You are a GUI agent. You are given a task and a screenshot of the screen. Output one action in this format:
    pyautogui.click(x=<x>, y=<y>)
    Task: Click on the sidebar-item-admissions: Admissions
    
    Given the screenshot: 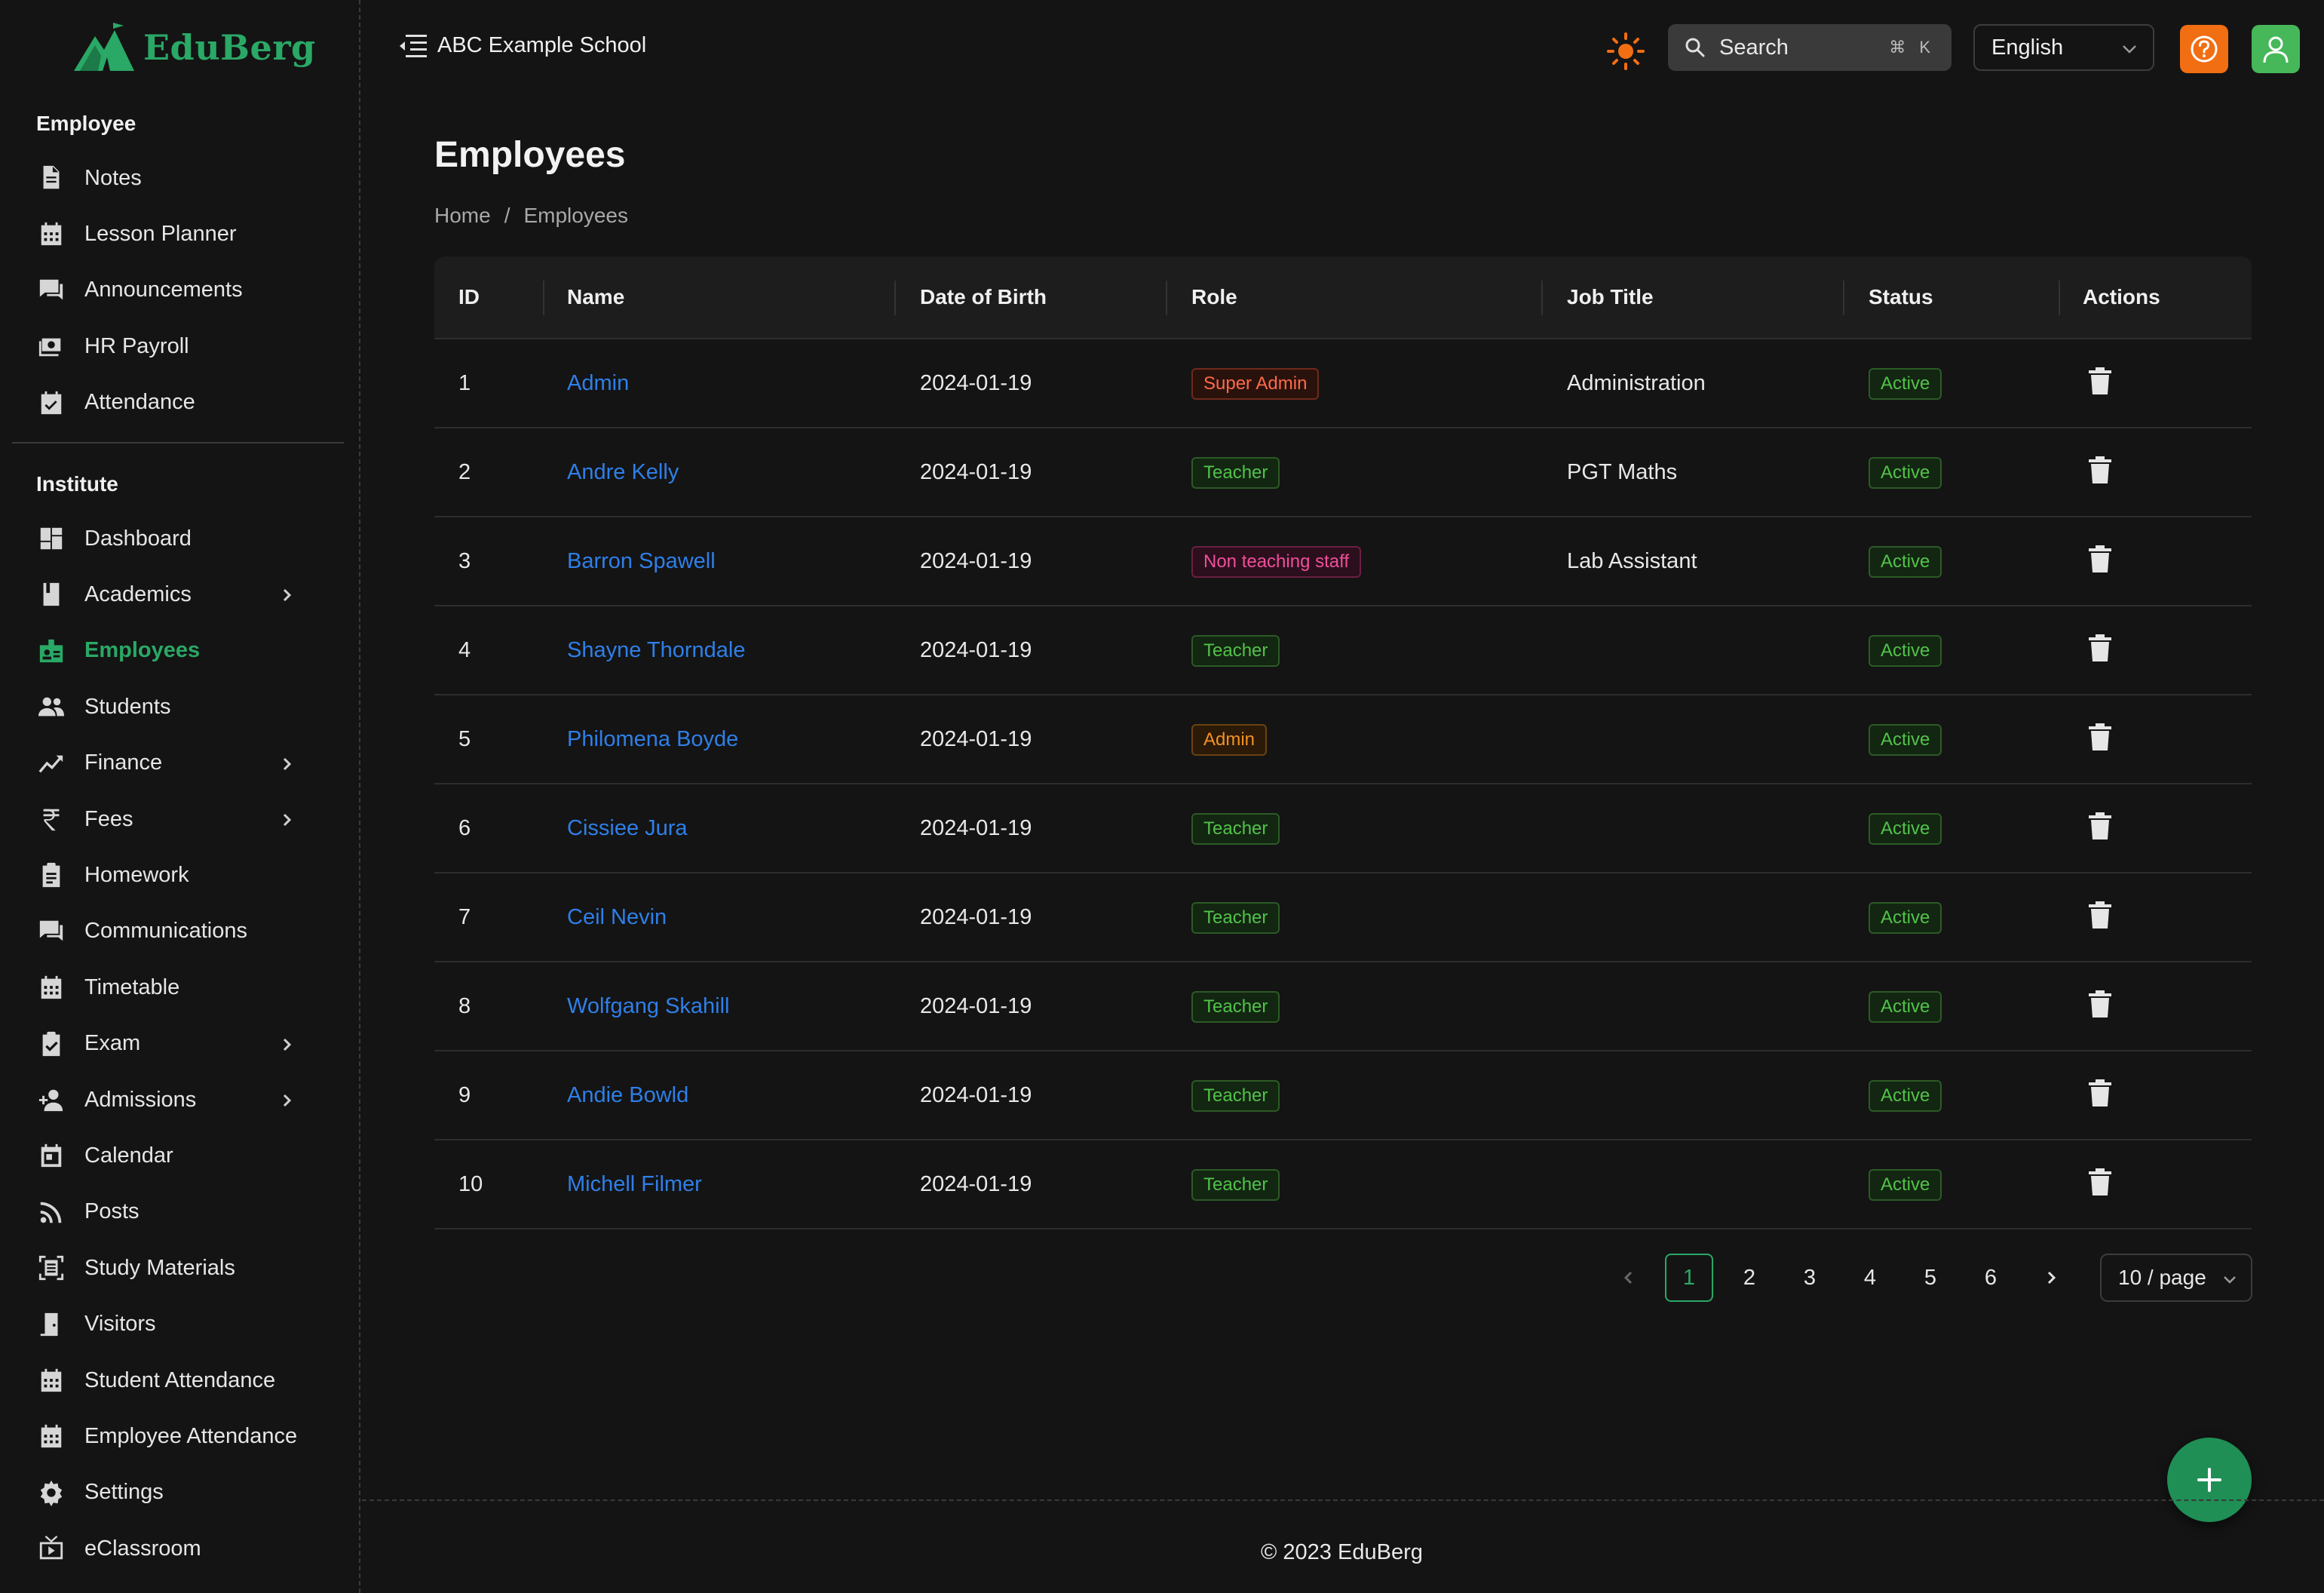 What is the action you would take?
    pyautogui.click(x=179, y=1100)
    